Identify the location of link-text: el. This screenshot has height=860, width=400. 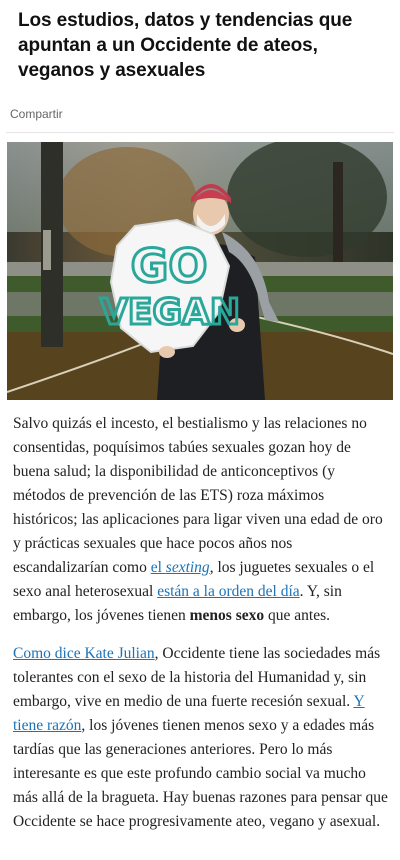
(158, 567).